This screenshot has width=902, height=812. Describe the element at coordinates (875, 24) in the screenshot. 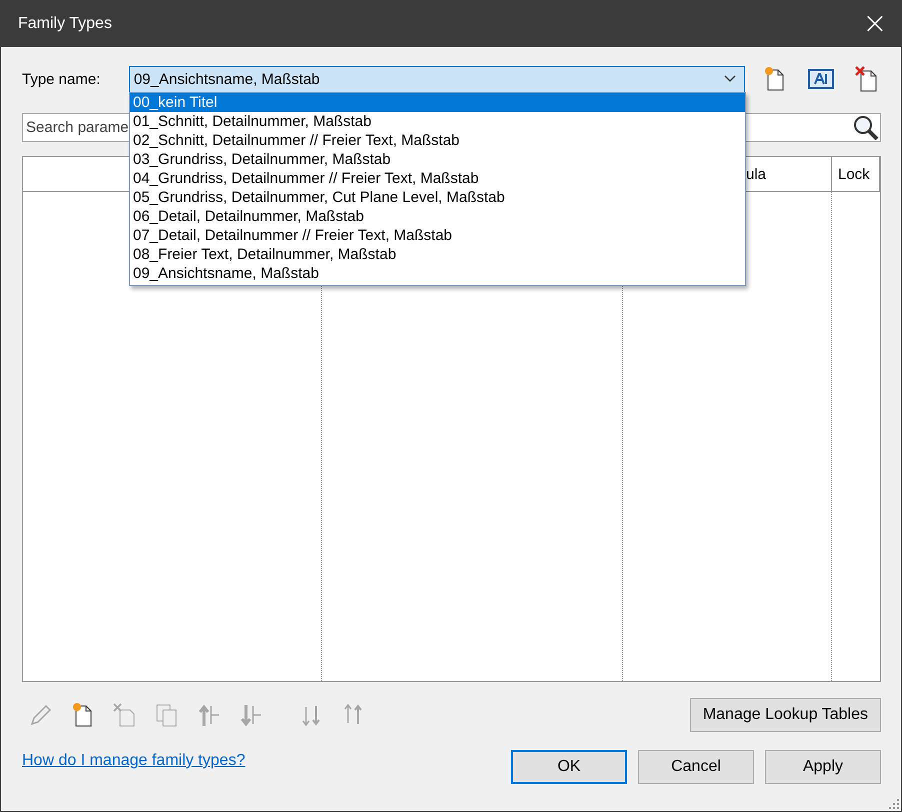

I see `close-button: ×` at that location.